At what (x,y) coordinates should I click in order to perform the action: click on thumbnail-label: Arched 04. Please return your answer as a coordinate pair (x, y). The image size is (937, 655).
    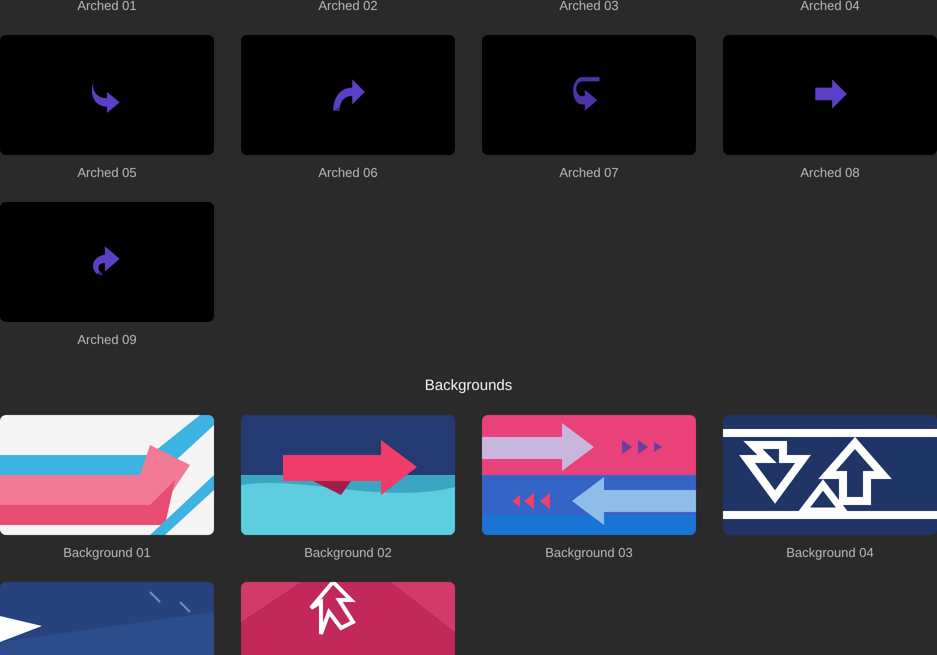
    Looking at the image, I should click on (830, 6).